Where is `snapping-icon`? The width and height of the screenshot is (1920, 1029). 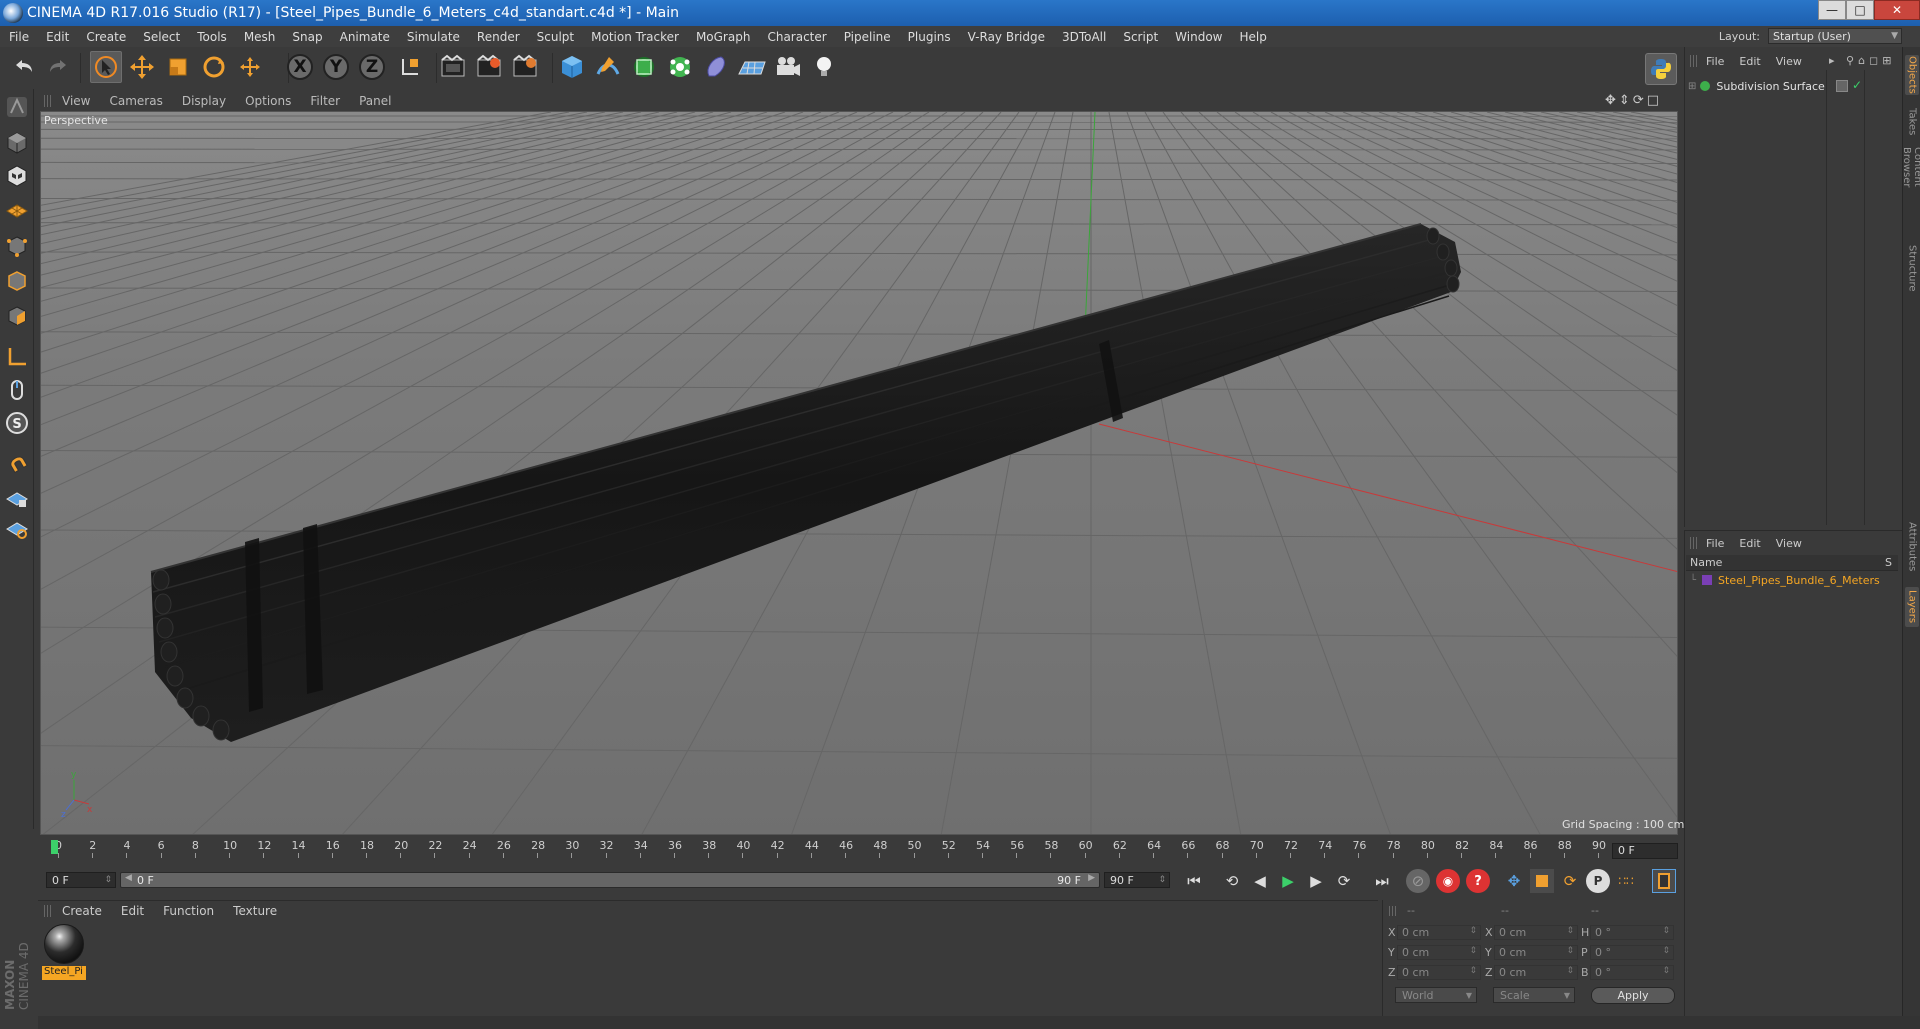
snapping-icon is located at coordinates (17, 462).